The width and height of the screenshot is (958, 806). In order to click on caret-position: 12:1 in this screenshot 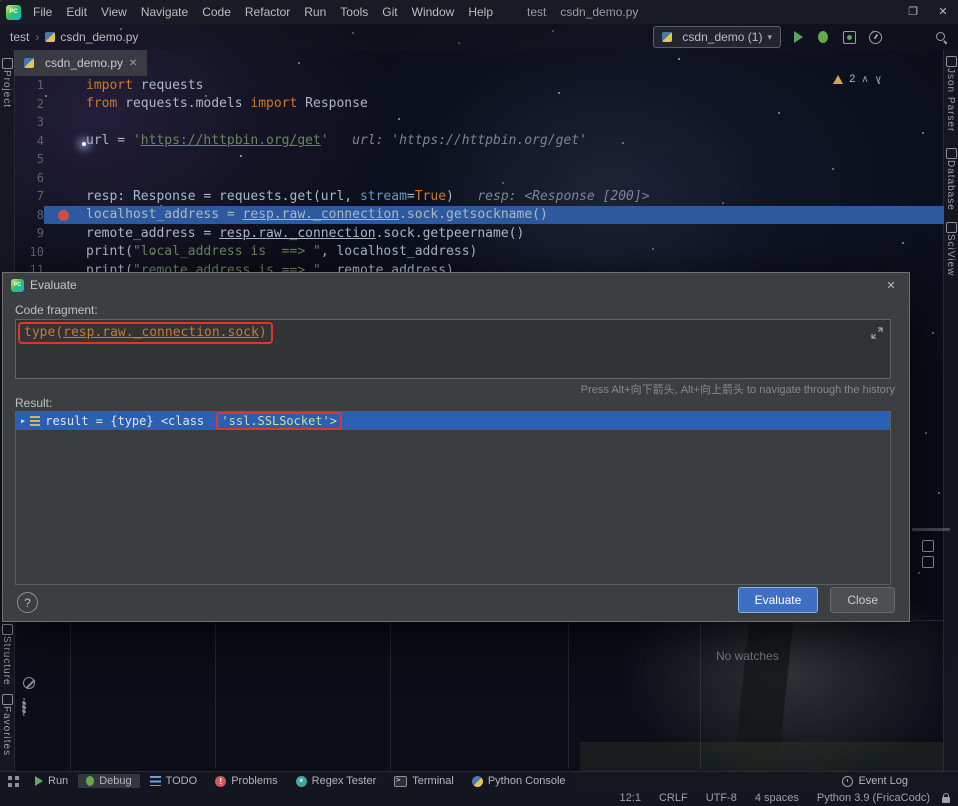, I will do `click(630, 798)`.